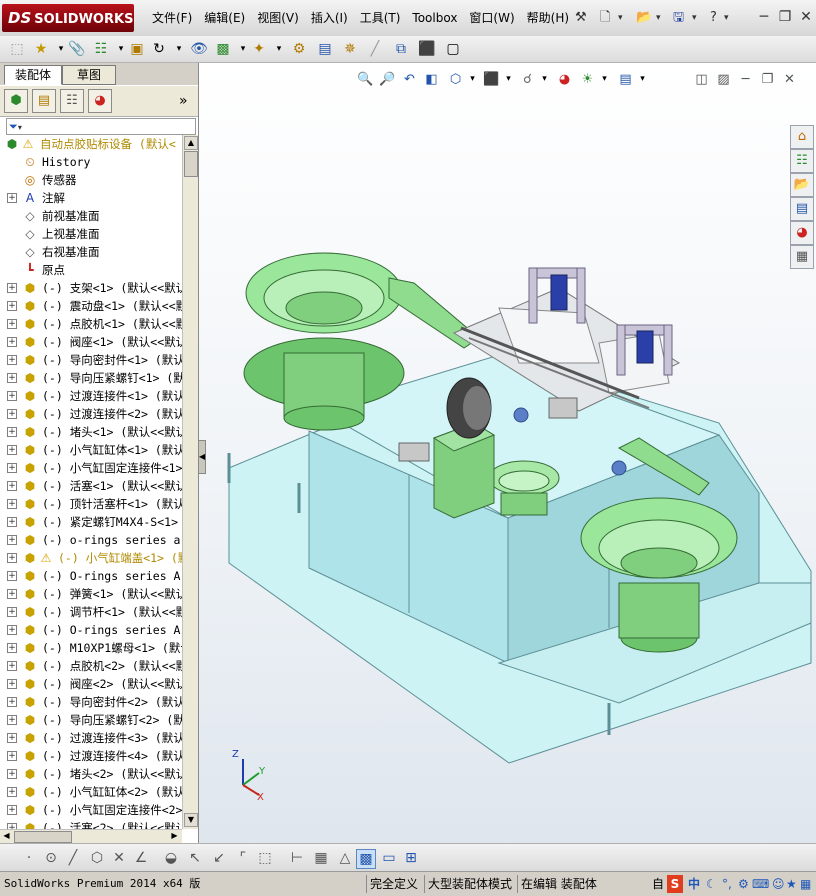 The image size is (816, 896). I want to click on tree-node: ┗ 原点, so click(91, 270).